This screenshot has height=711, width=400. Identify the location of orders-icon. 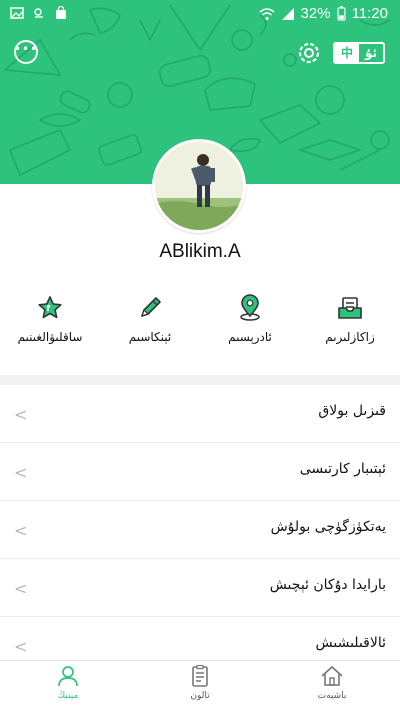
(350, 308).